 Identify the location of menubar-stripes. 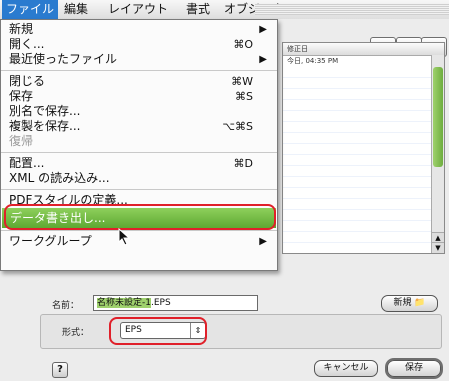
(352, 9).